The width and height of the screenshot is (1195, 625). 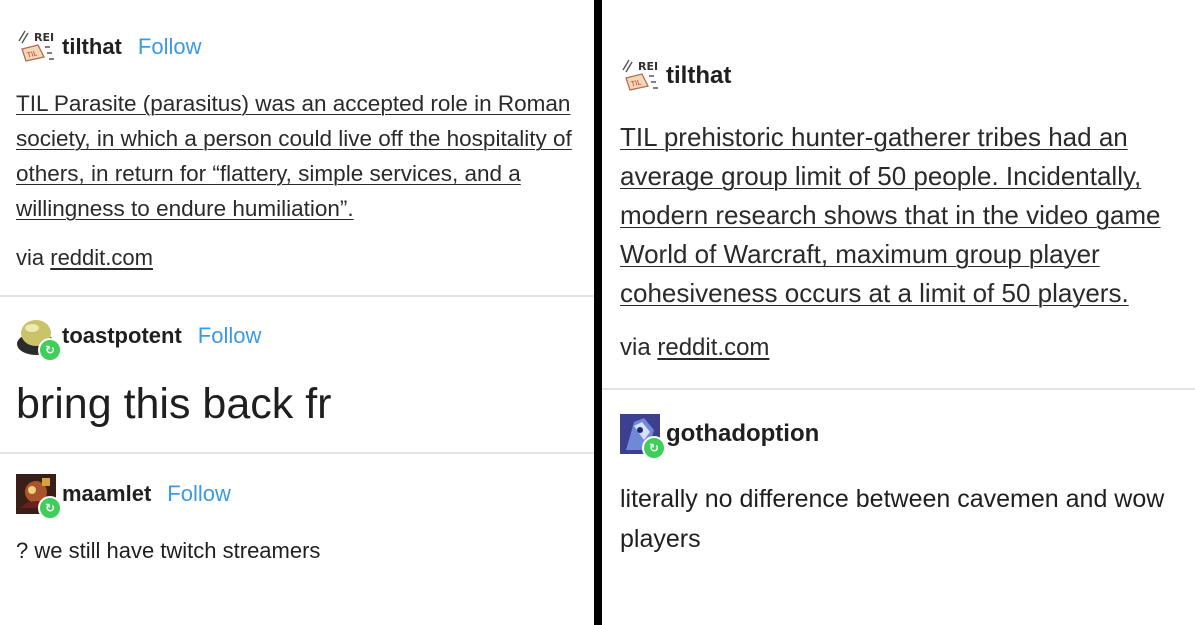 I want to click on post-header-tilthat: REI TIL tilthat Follow, so click(x=108, y=47).